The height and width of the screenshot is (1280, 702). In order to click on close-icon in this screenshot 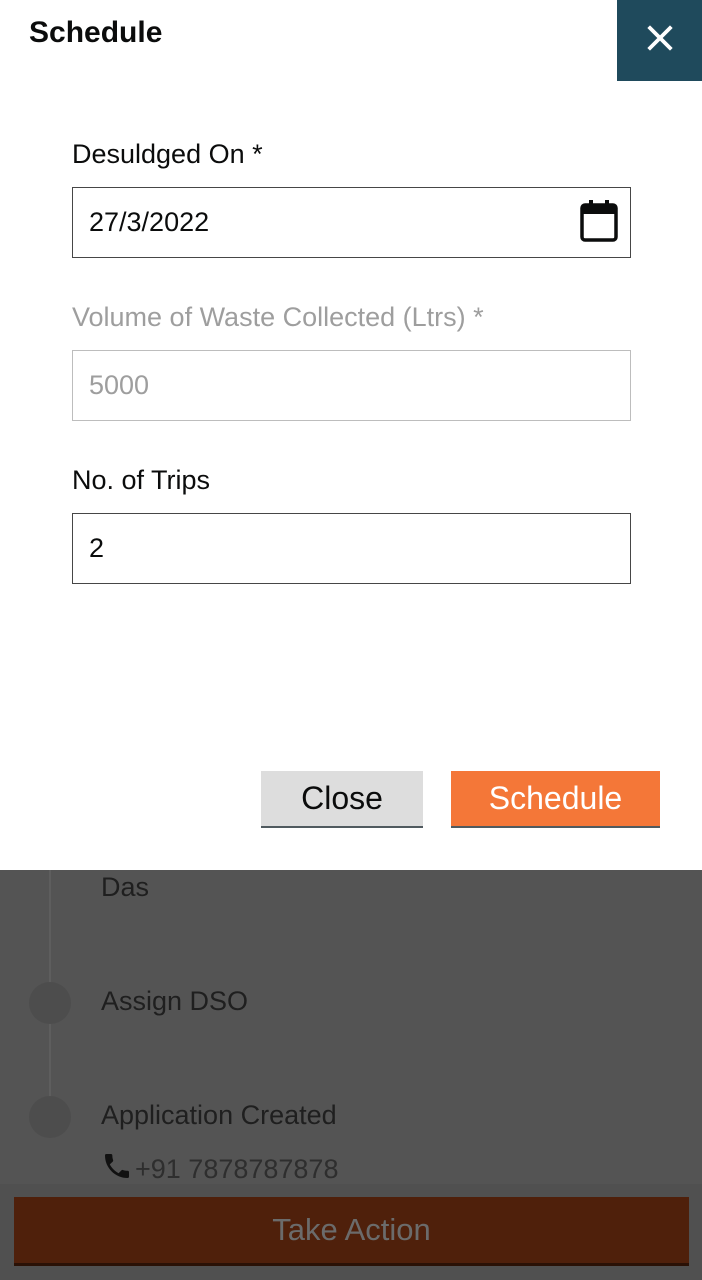, I will do `click(660, 40)`.